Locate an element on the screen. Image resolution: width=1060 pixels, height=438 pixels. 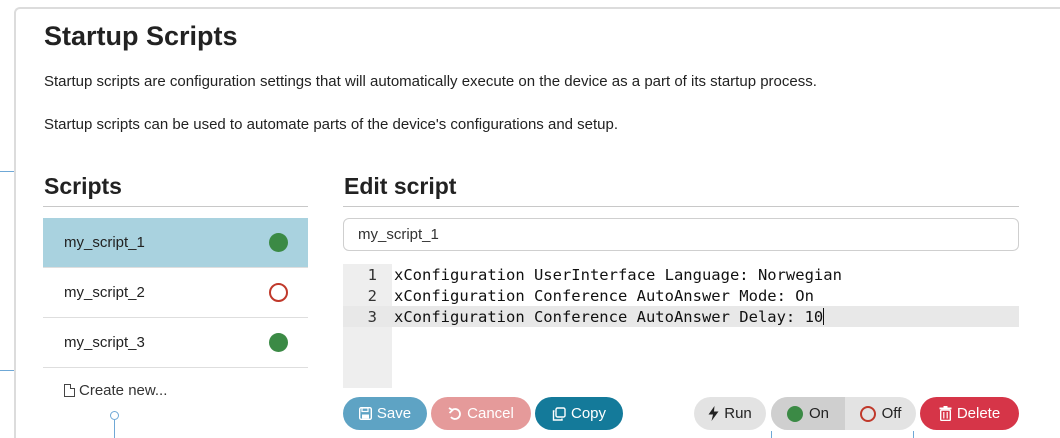
script-item: my_script_2 is located at coordinates (175, 293).